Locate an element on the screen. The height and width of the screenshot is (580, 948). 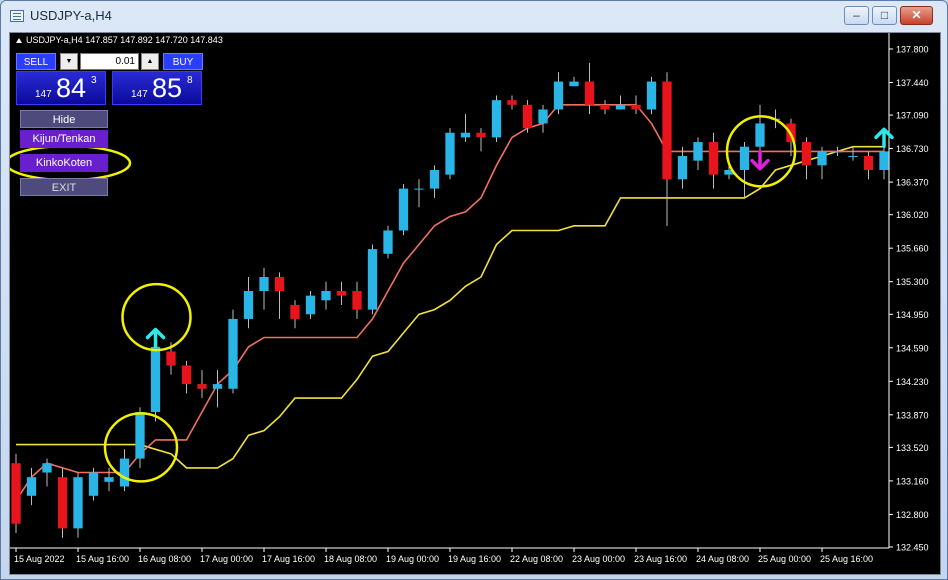
time-tick-label: 25 Aug 16:00 is located at coordinates (846, 559).